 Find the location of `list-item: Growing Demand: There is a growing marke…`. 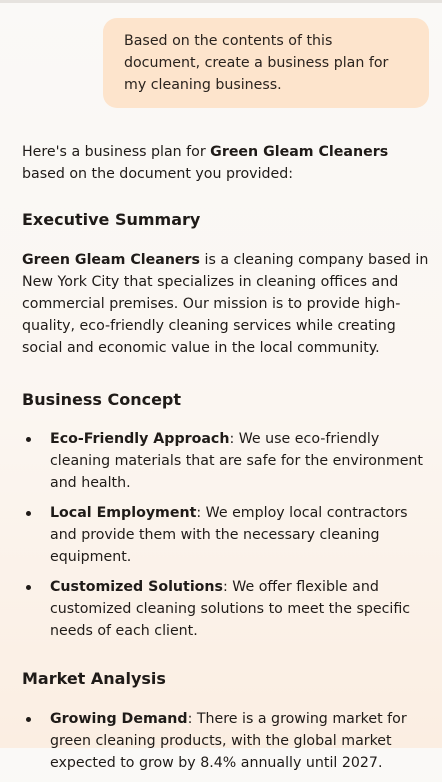

list-item: Growing Demand: There is a growing marke… is located at coordinates (227, 741).